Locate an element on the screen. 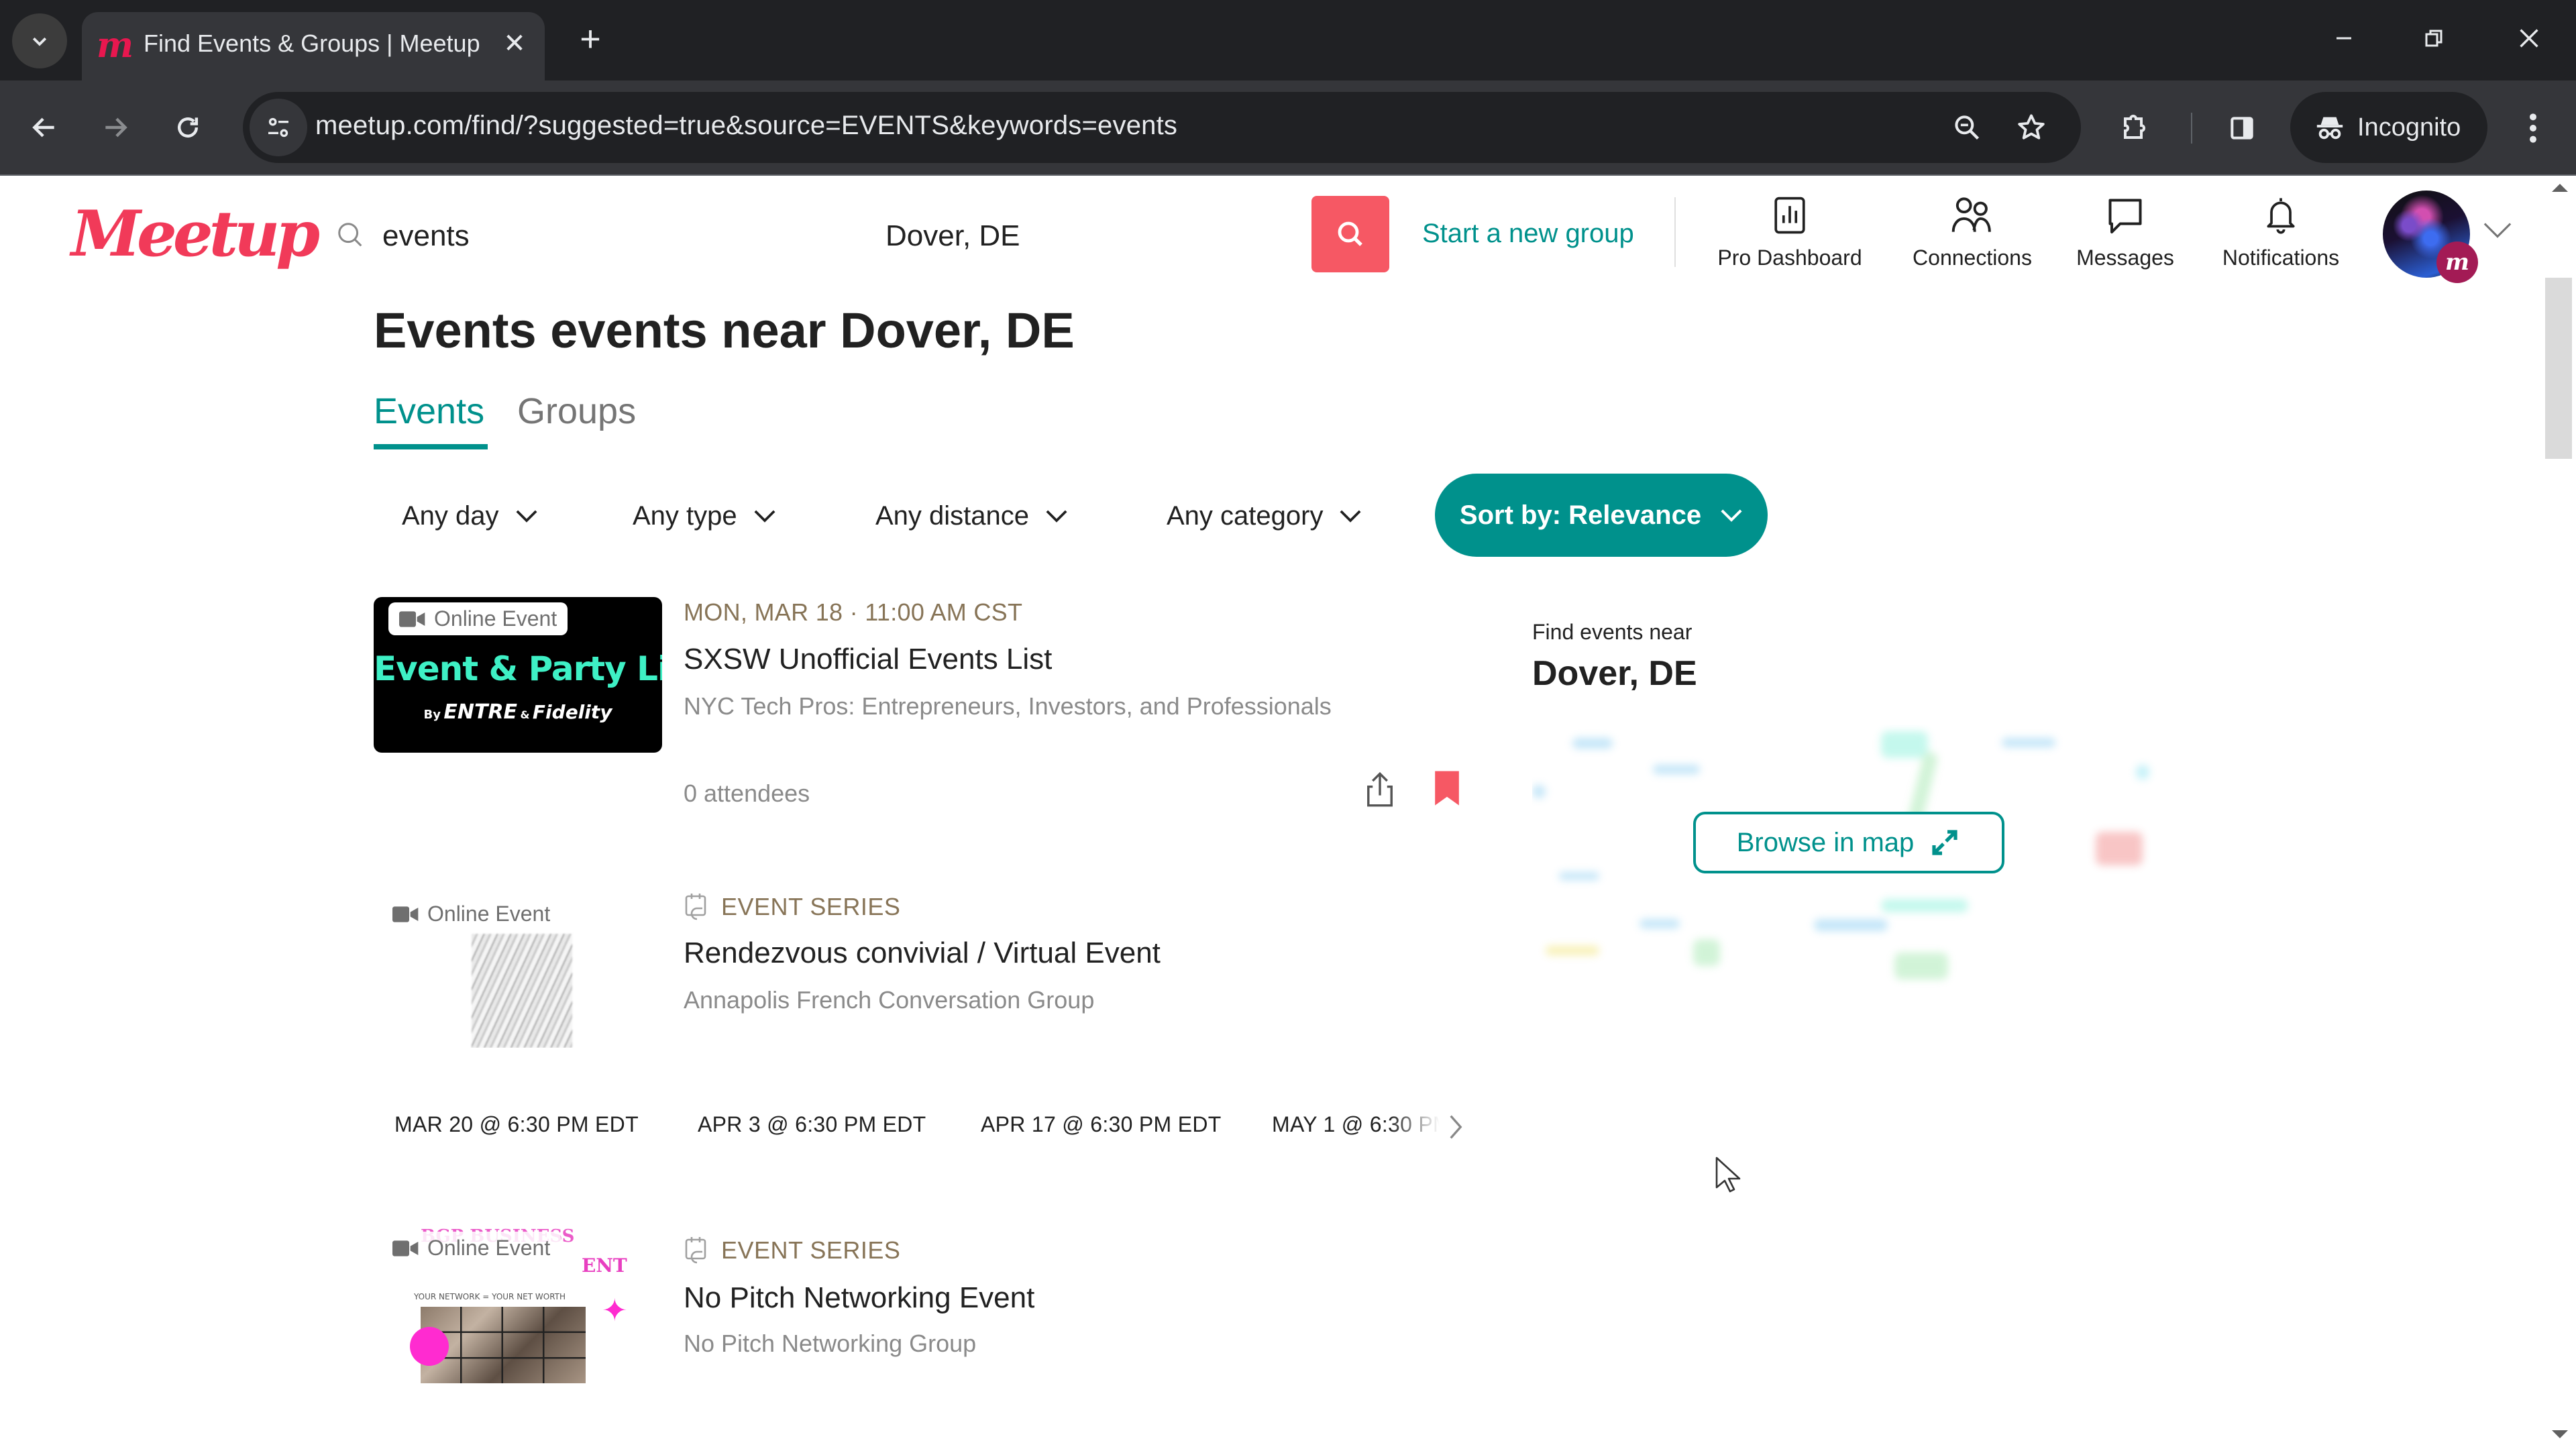 Image resolution: width=2576 pixels, height=1449 pixels. tune-icon is located at coordinates (278, 127).